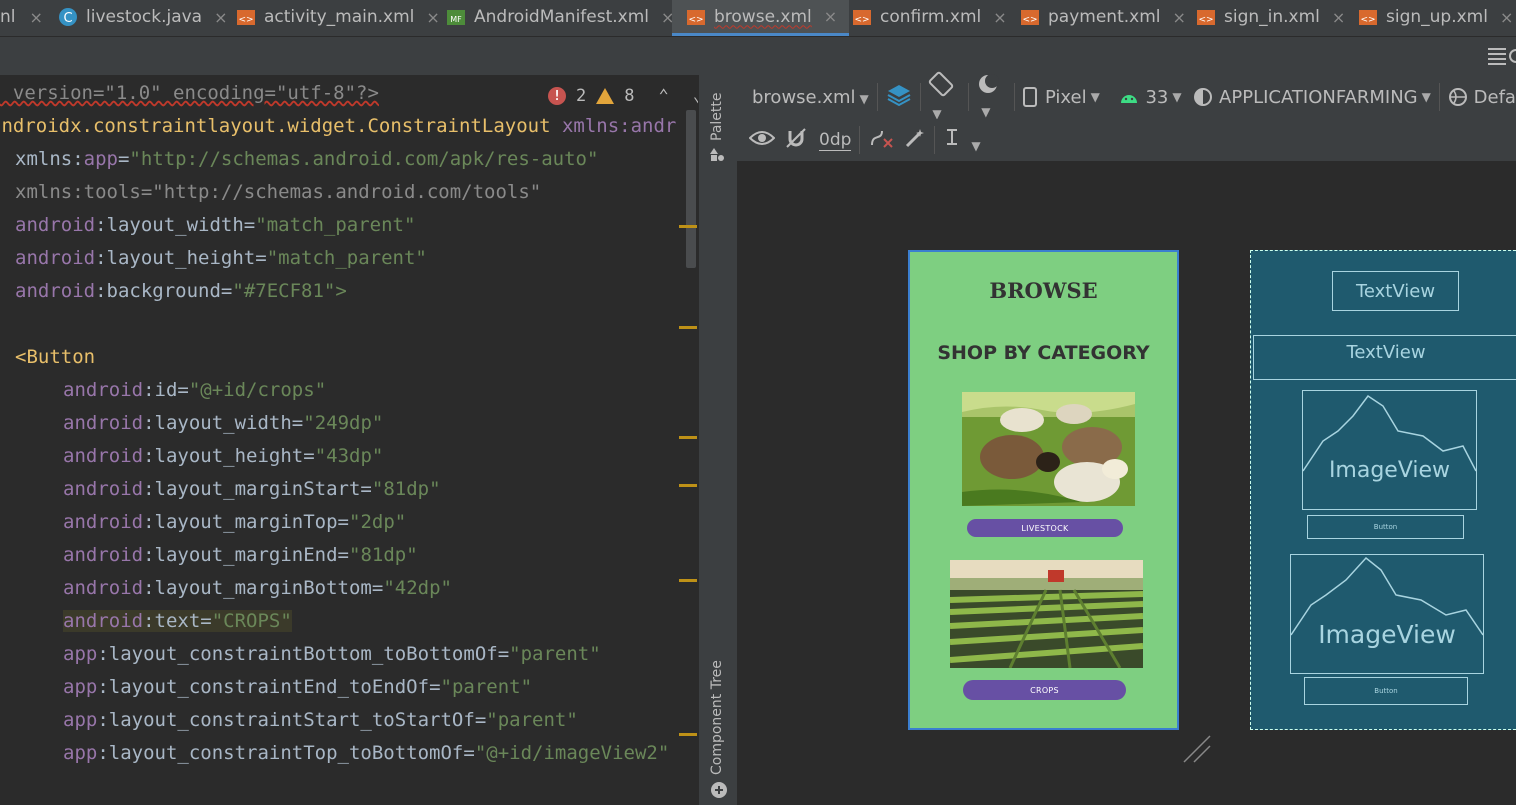 The height and width of the screenshot is (805, 1516). I want to click on tab-label: nl, so click(8, 17).